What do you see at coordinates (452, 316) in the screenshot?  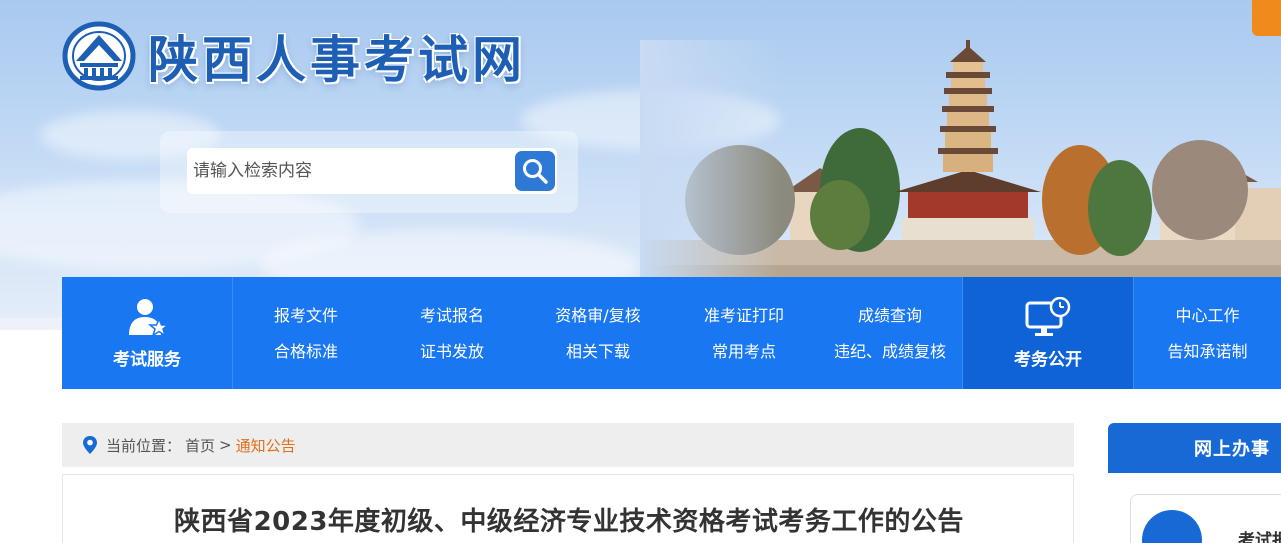 I see `nav-link-exam-registration: 考试报名` at bounding box center [452, 316].